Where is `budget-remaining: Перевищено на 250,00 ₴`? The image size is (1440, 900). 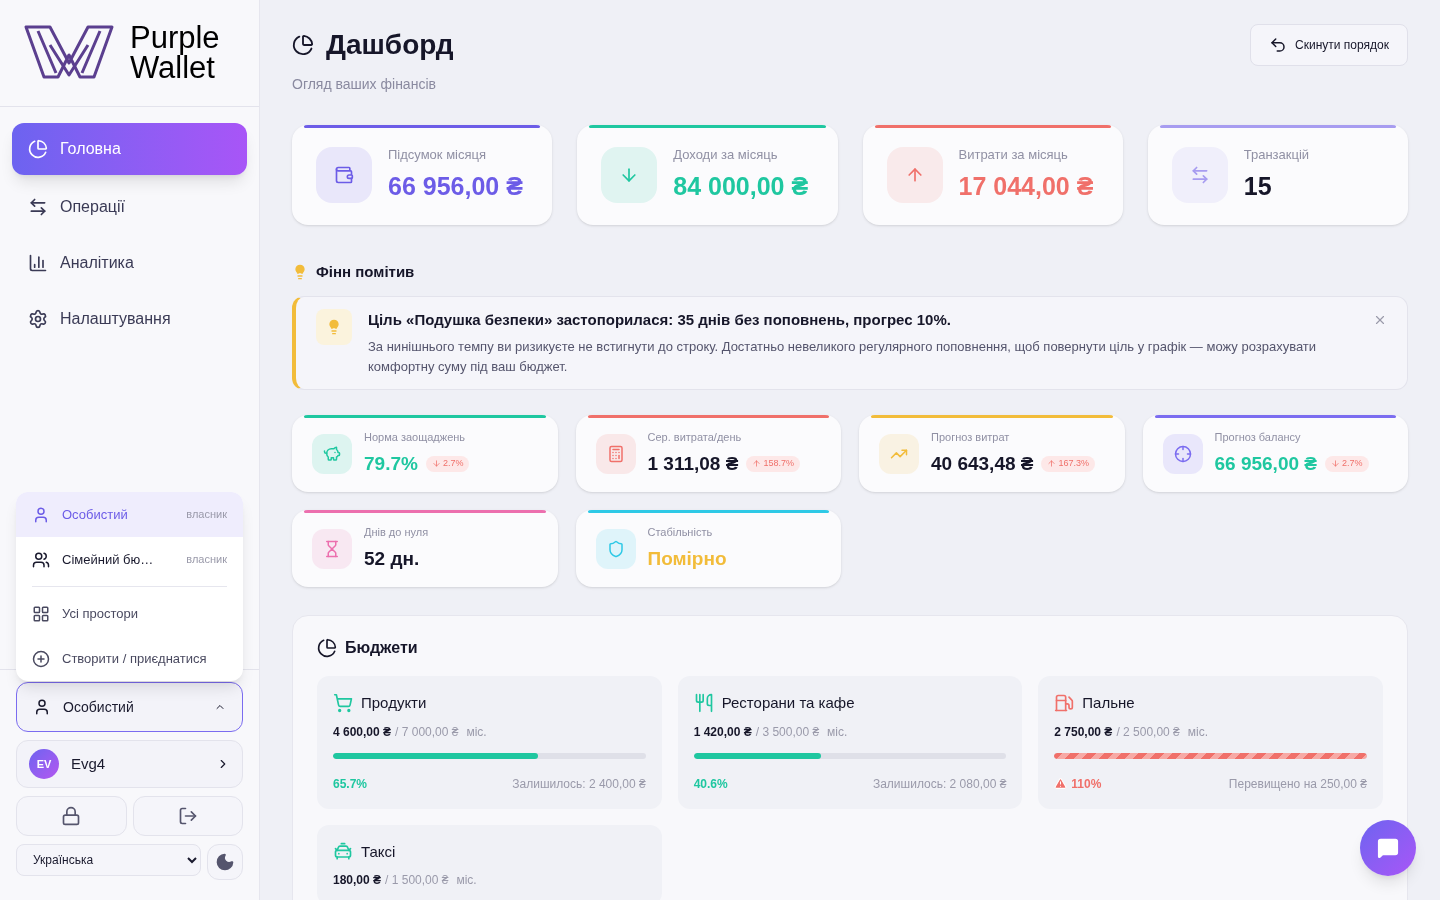
budget-remaining: Перевищено на 250,00 ₴ is located at coordinates (1297, 784).